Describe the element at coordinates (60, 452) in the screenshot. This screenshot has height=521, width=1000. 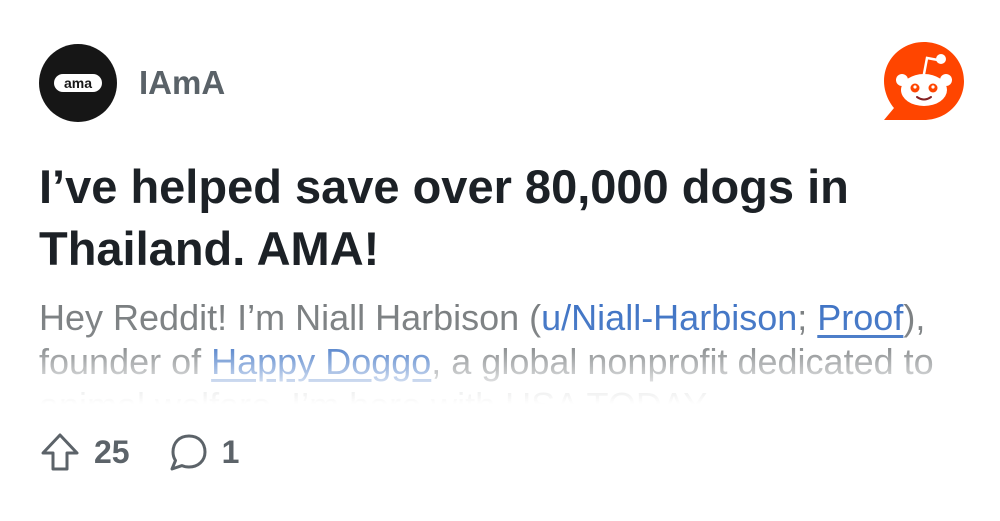
I see `upvote-arrow-icon` at that location.